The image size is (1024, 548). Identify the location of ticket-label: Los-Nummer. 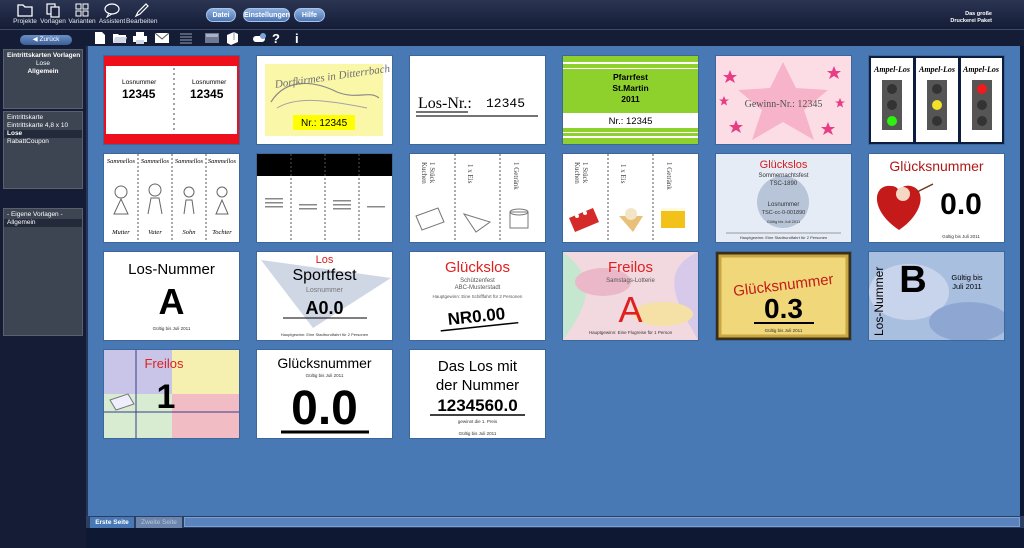
(879, 301).